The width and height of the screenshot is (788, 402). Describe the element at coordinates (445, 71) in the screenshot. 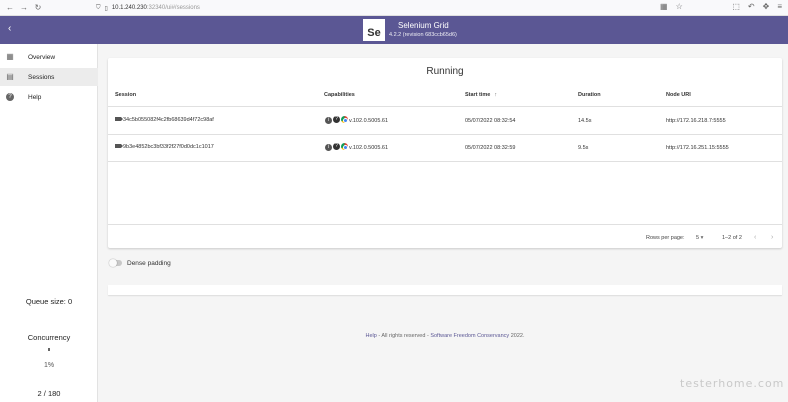

I see `table-title: Running` at that location.